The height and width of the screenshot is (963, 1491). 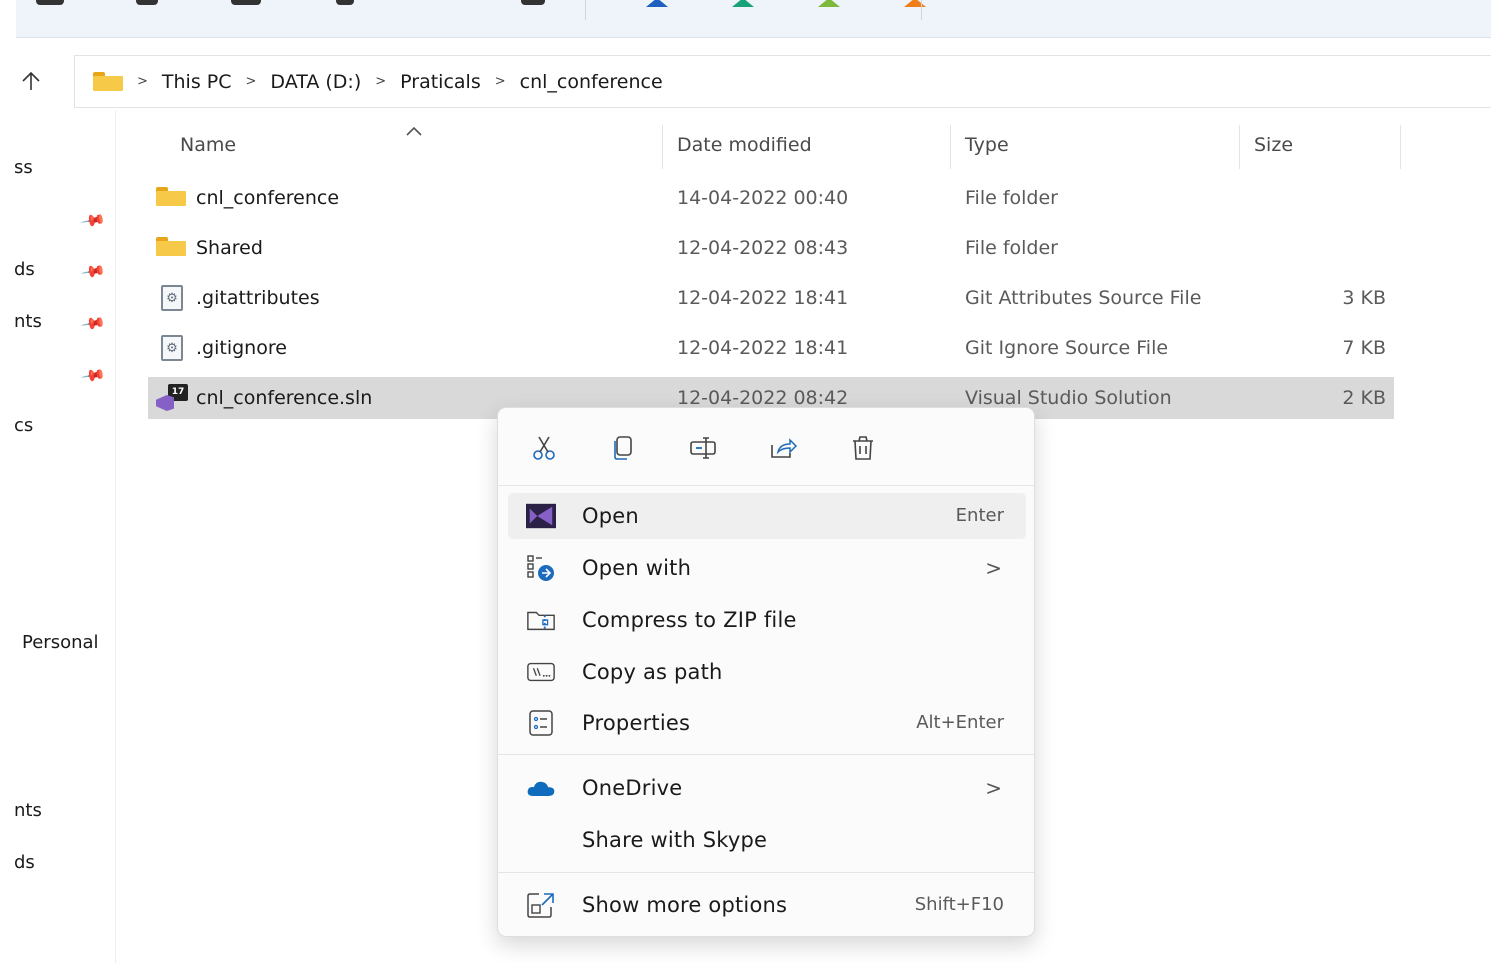 I want to click on breadcrumb-this-pc: This PC, so click(x=197, y=82).